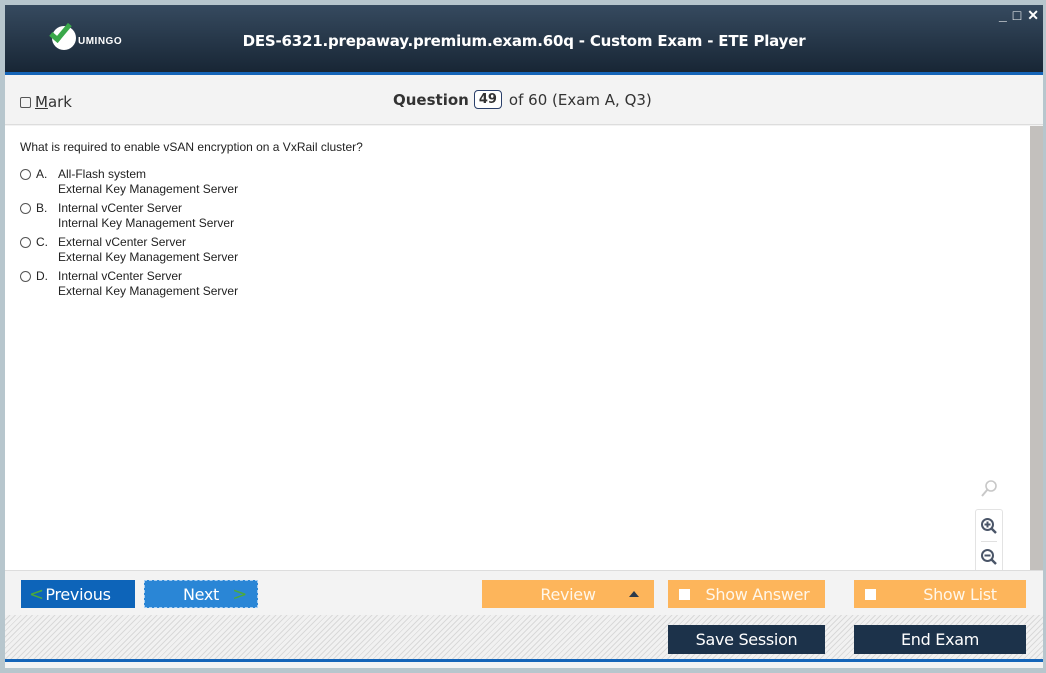 This screenshot has height=673, width=1046. Describe the element at coordinates (746, 639) in the screenshot. I see `save-session-button: Save Session` at that location.